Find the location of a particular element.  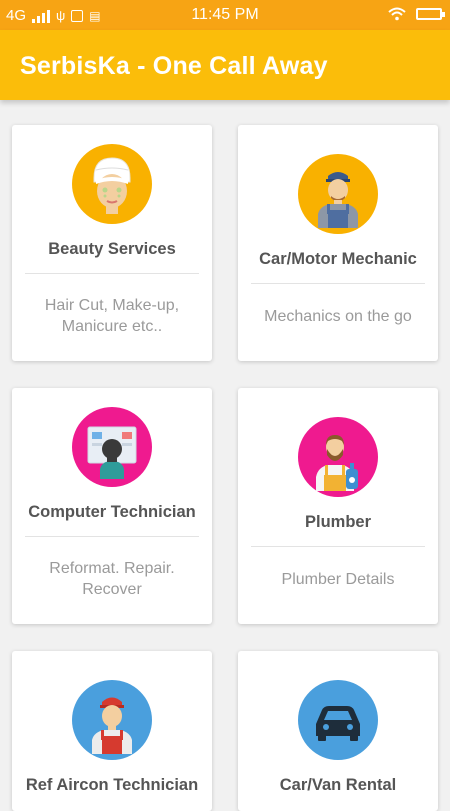

service-description: Hair Cut, Make-up, Manicure etc.. is located at coordinates (112, 316).